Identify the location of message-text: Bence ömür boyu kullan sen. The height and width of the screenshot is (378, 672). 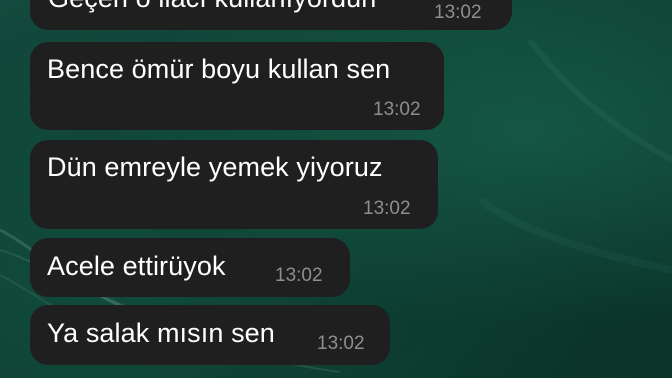
(219, 69).